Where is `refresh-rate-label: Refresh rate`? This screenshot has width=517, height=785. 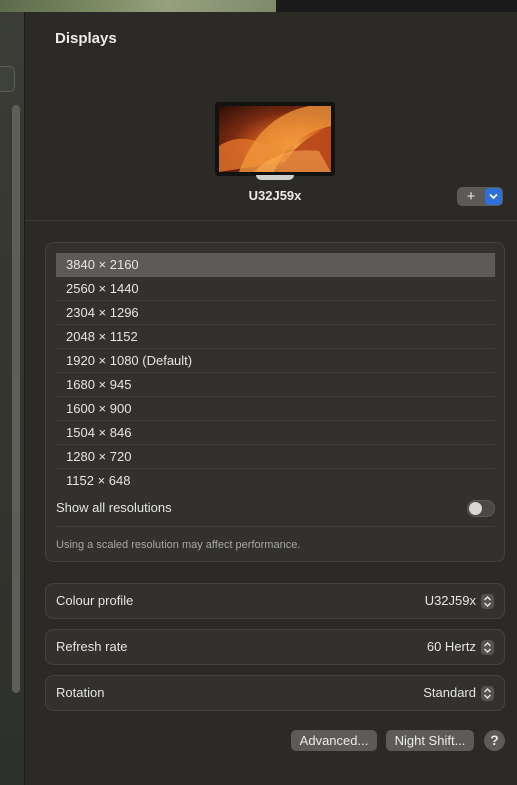
refresh-rate-label: Refresh rate is located at coordinates (92, 646).